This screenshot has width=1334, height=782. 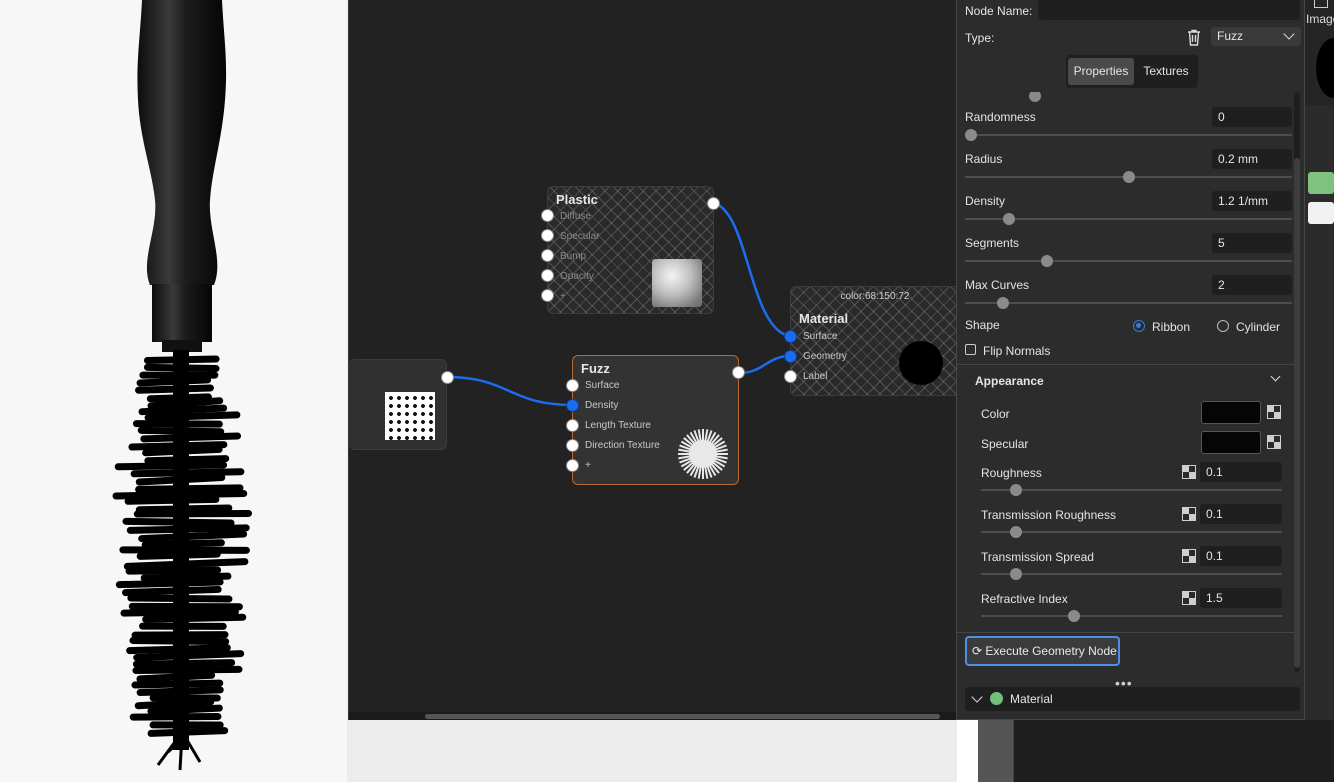 I want to click on max-curves-field: 2, so click(x=1252, y=285).